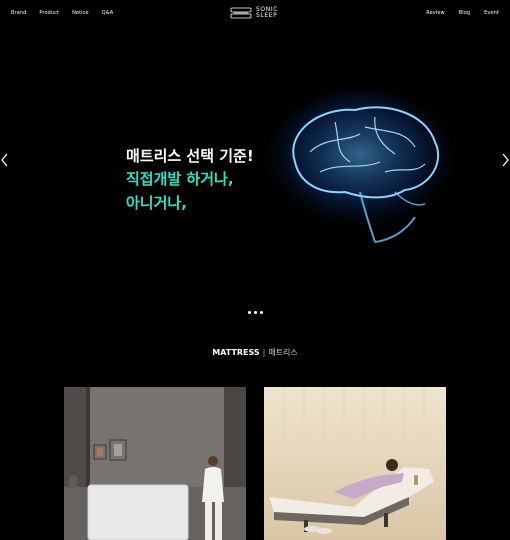 Image resolution: width=510 pixels, height=540 pixels. Describe the element at coordinates (435, 13) in the screenshot. I see `nav-review: Review` at that location.